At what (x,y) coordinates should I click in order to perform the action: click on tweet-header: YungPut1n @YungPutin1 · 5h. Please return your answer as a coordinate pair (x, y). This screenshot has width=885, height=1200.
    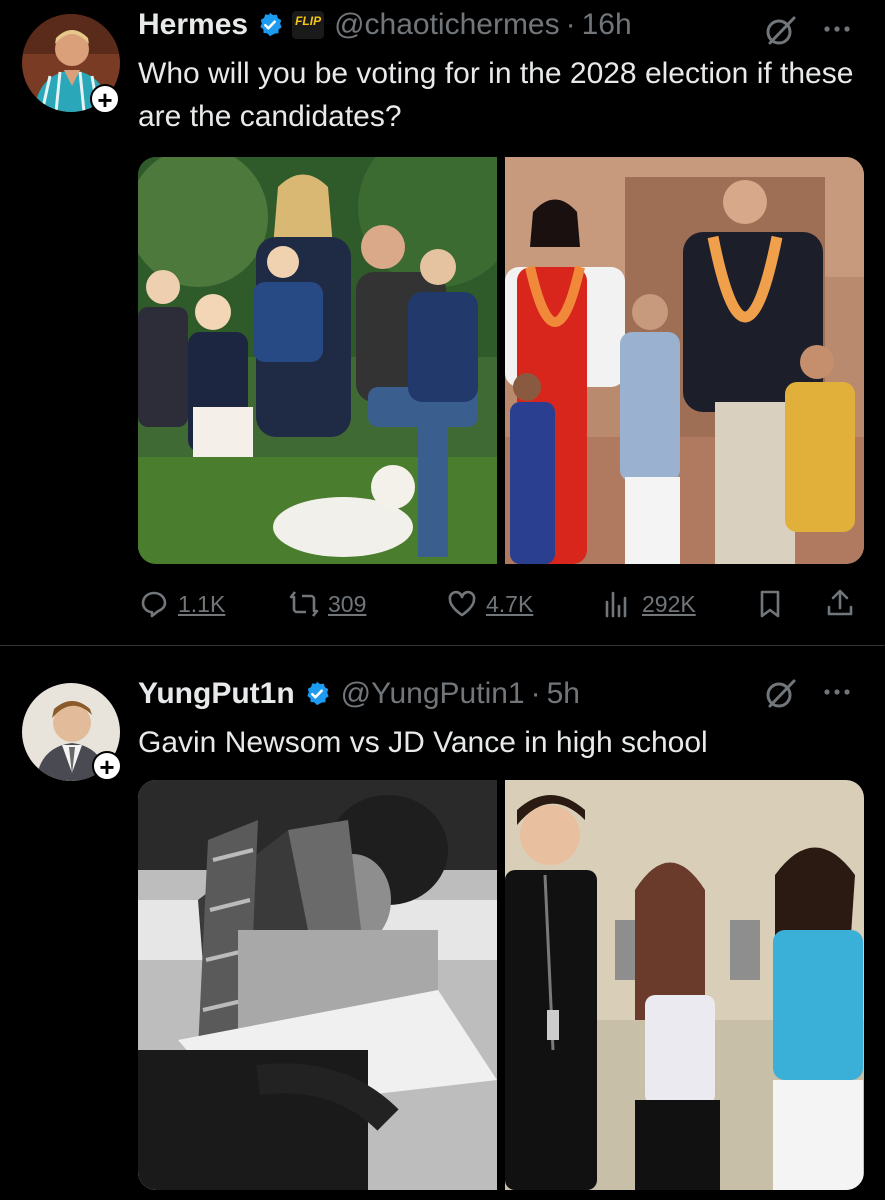
    Looking at the image, I should click on (359, 694).